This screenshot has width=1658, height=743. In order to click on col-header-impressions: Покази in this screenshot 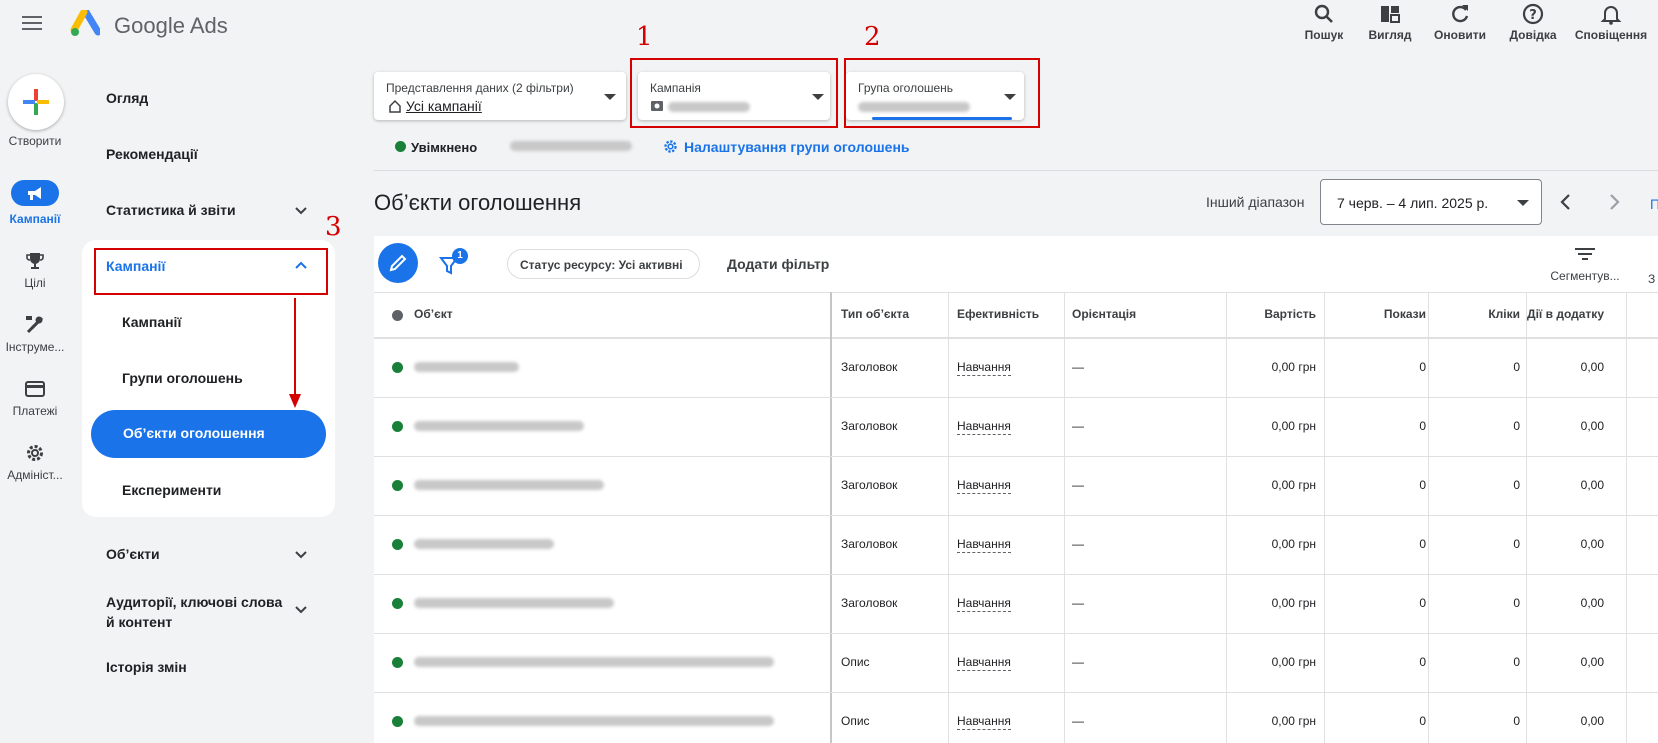, I will do `click(1381, 314)`.